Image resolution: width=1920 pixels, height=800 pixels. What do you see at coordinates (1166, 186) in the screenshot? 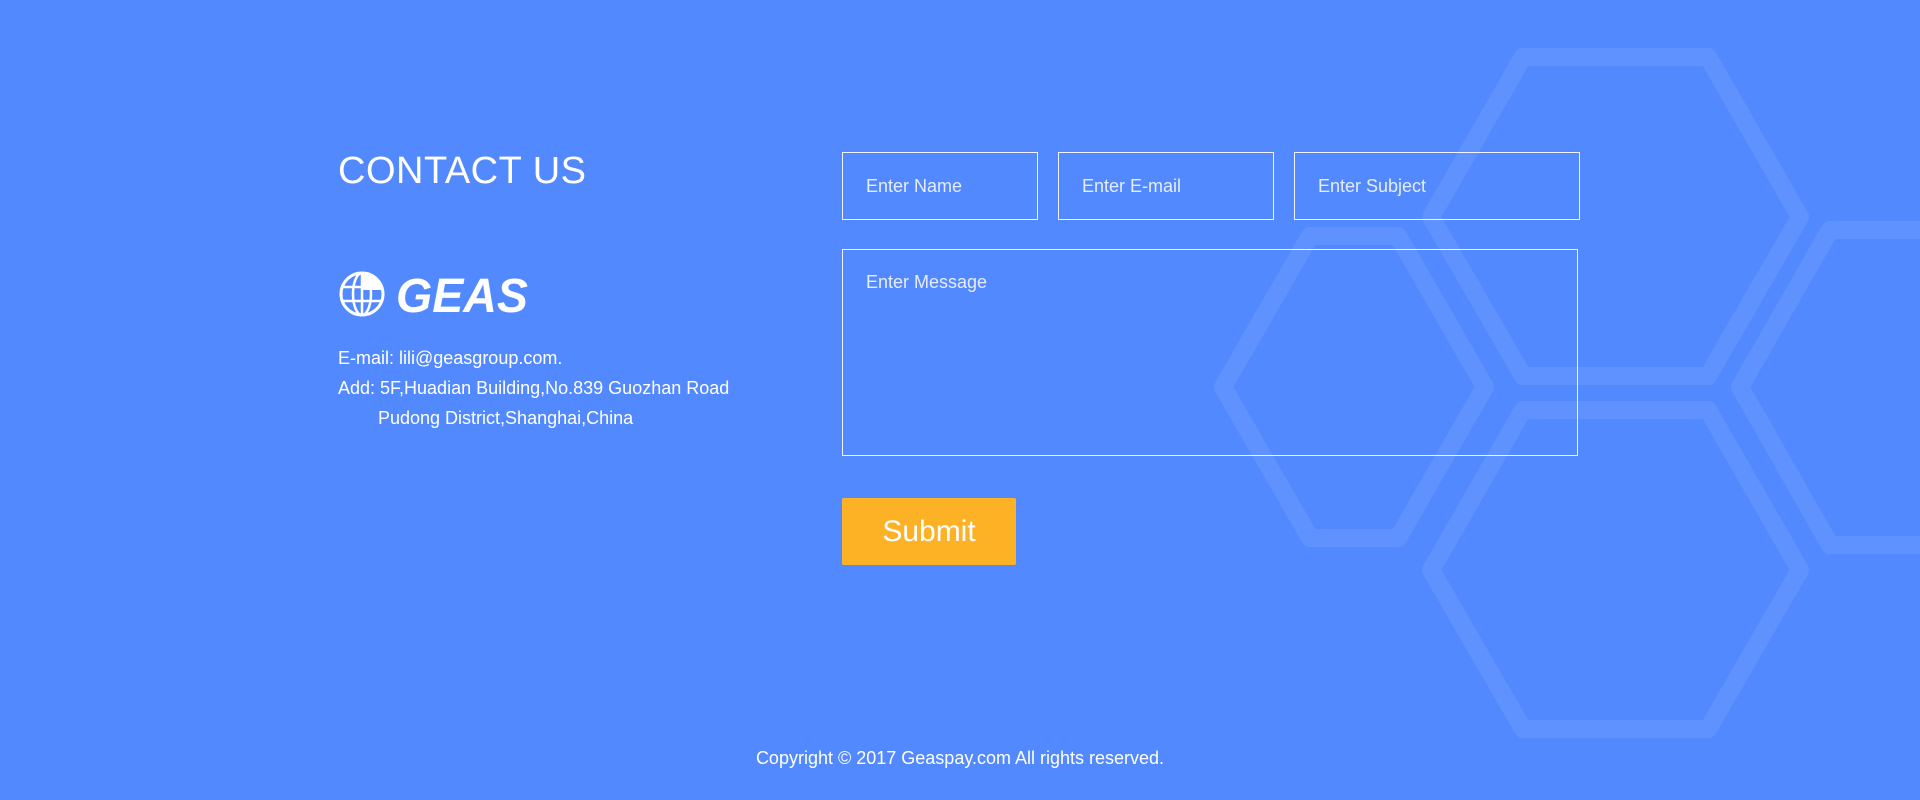
I see `email-input` at bounding box center [1166, 186].